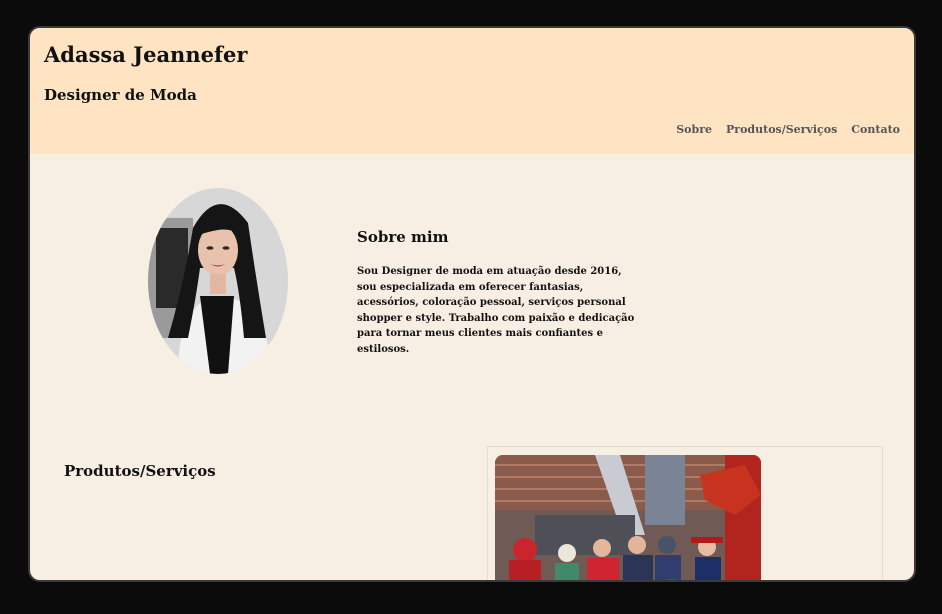 The image size is (942, 614). I want to click on nav-link-contato: Contato, so click(875, 129).